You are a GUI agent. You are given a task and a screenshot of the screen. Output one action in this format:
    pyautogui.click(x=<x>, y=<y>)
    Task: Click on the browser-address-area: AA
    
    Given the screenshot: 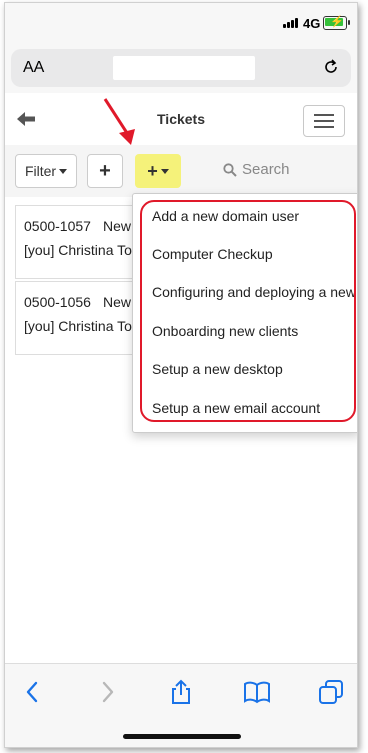 What is the action you would take?
    pyautogui.click(x=181, y=68)
    